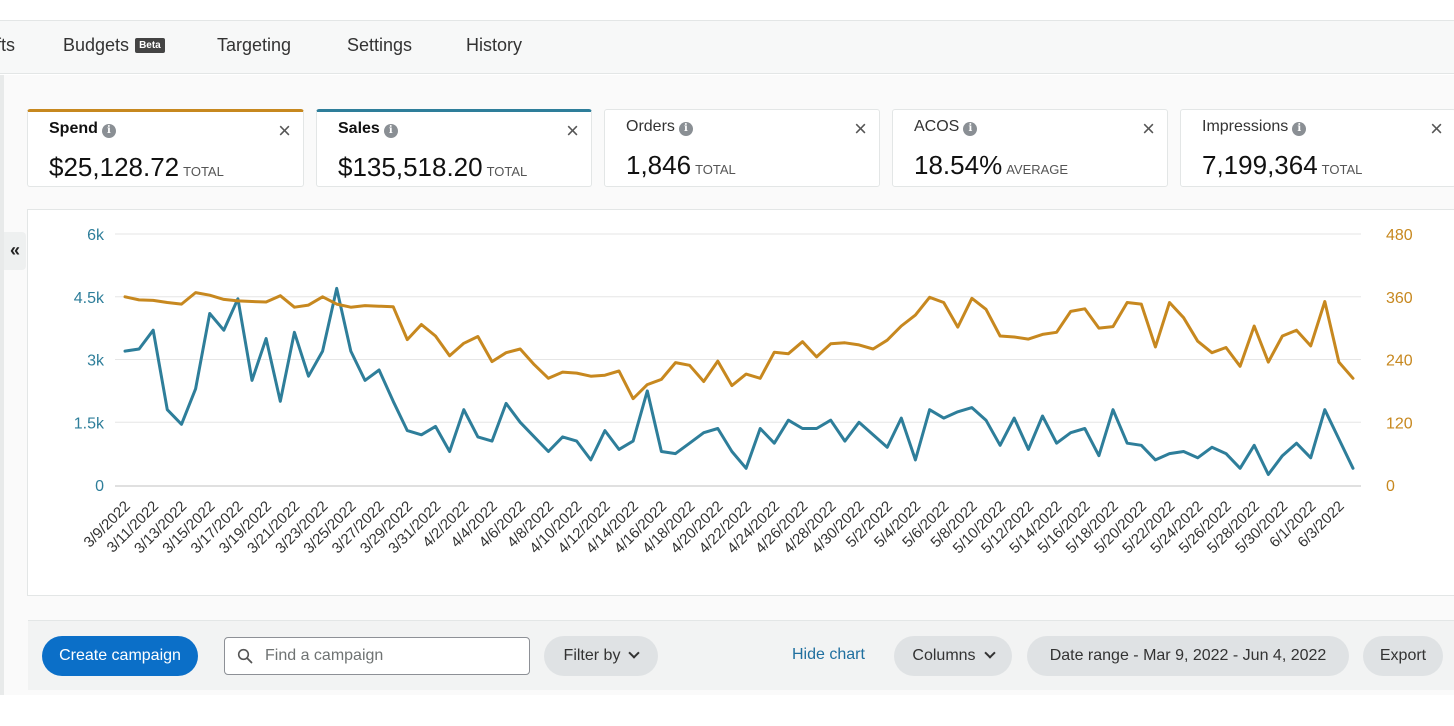 This screenshot has height=726, width=1454. What do you see at coordinates (96, 235) in the screenshot?
I see `y-left-tick-label: 6k` at bounding box center [96, 235].